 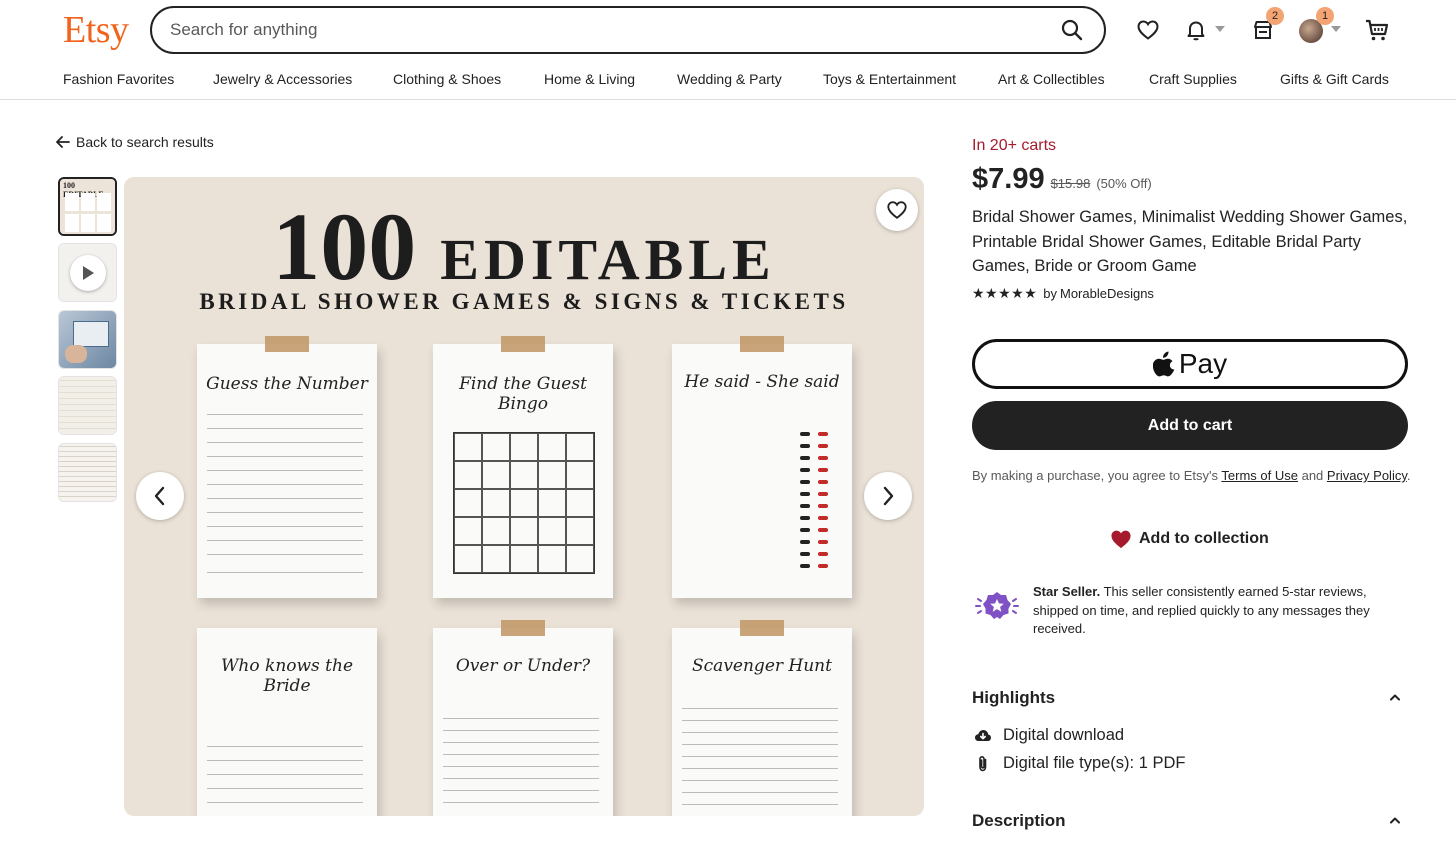 What do you see at coordinates (287, 384) in the screenshot?
I see `game-card-title: Guess the Number` at bounding box center [287, 384].